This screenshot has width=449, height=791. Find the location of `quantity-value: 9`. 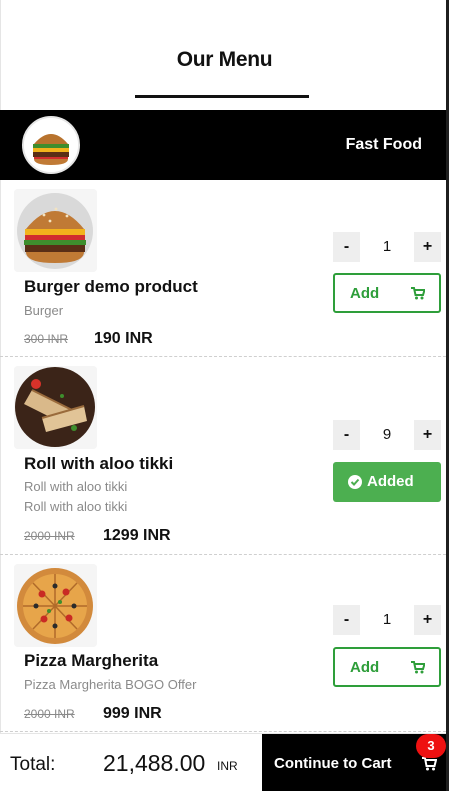

quantity-value: 9 is located at coordinates (387, 434).